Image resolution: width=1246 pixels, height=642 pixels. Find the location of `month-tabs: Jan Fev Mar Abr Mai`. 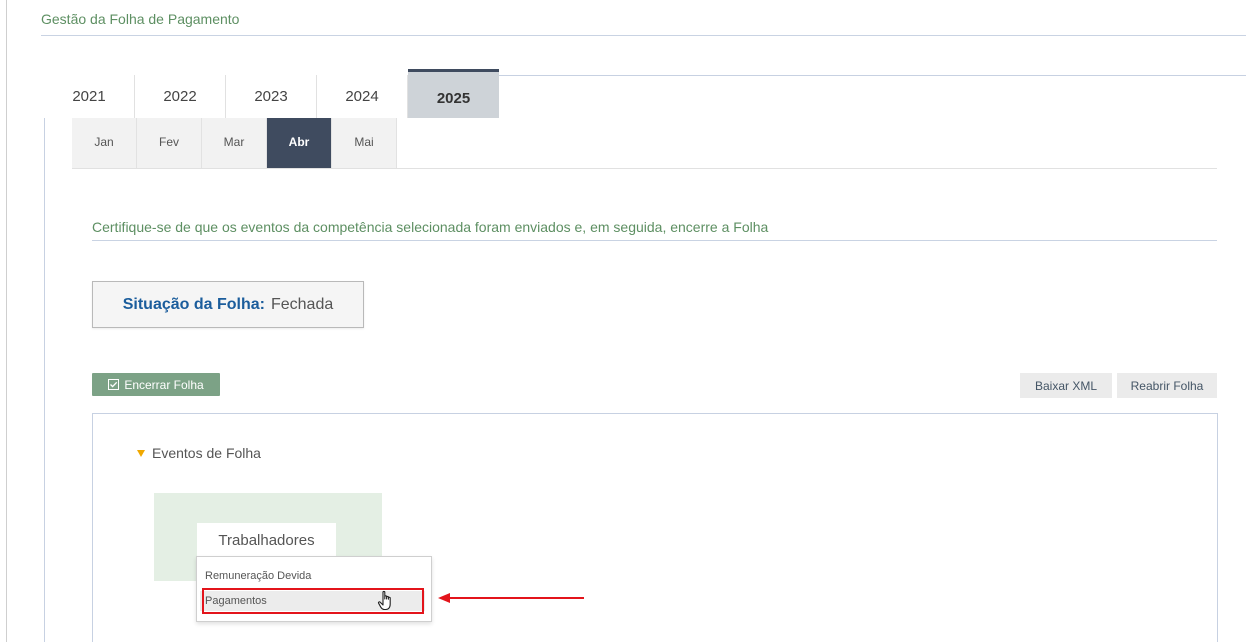

month-tabs: Jan Fev Mar Abr Mai is located at coordinates (234, 143).